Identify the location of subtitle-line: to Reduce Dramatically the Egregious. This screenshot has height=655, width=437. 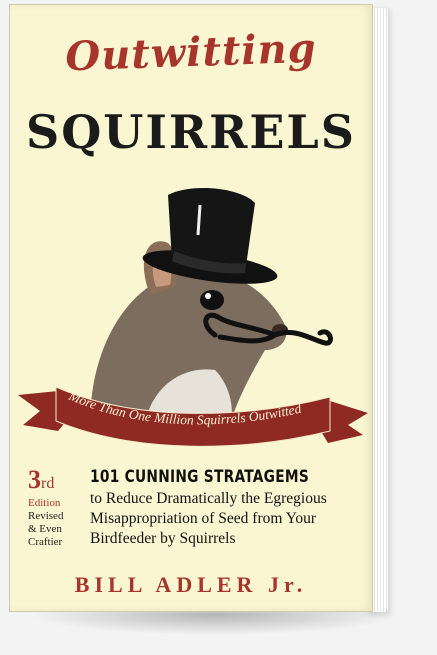
(208, 498).